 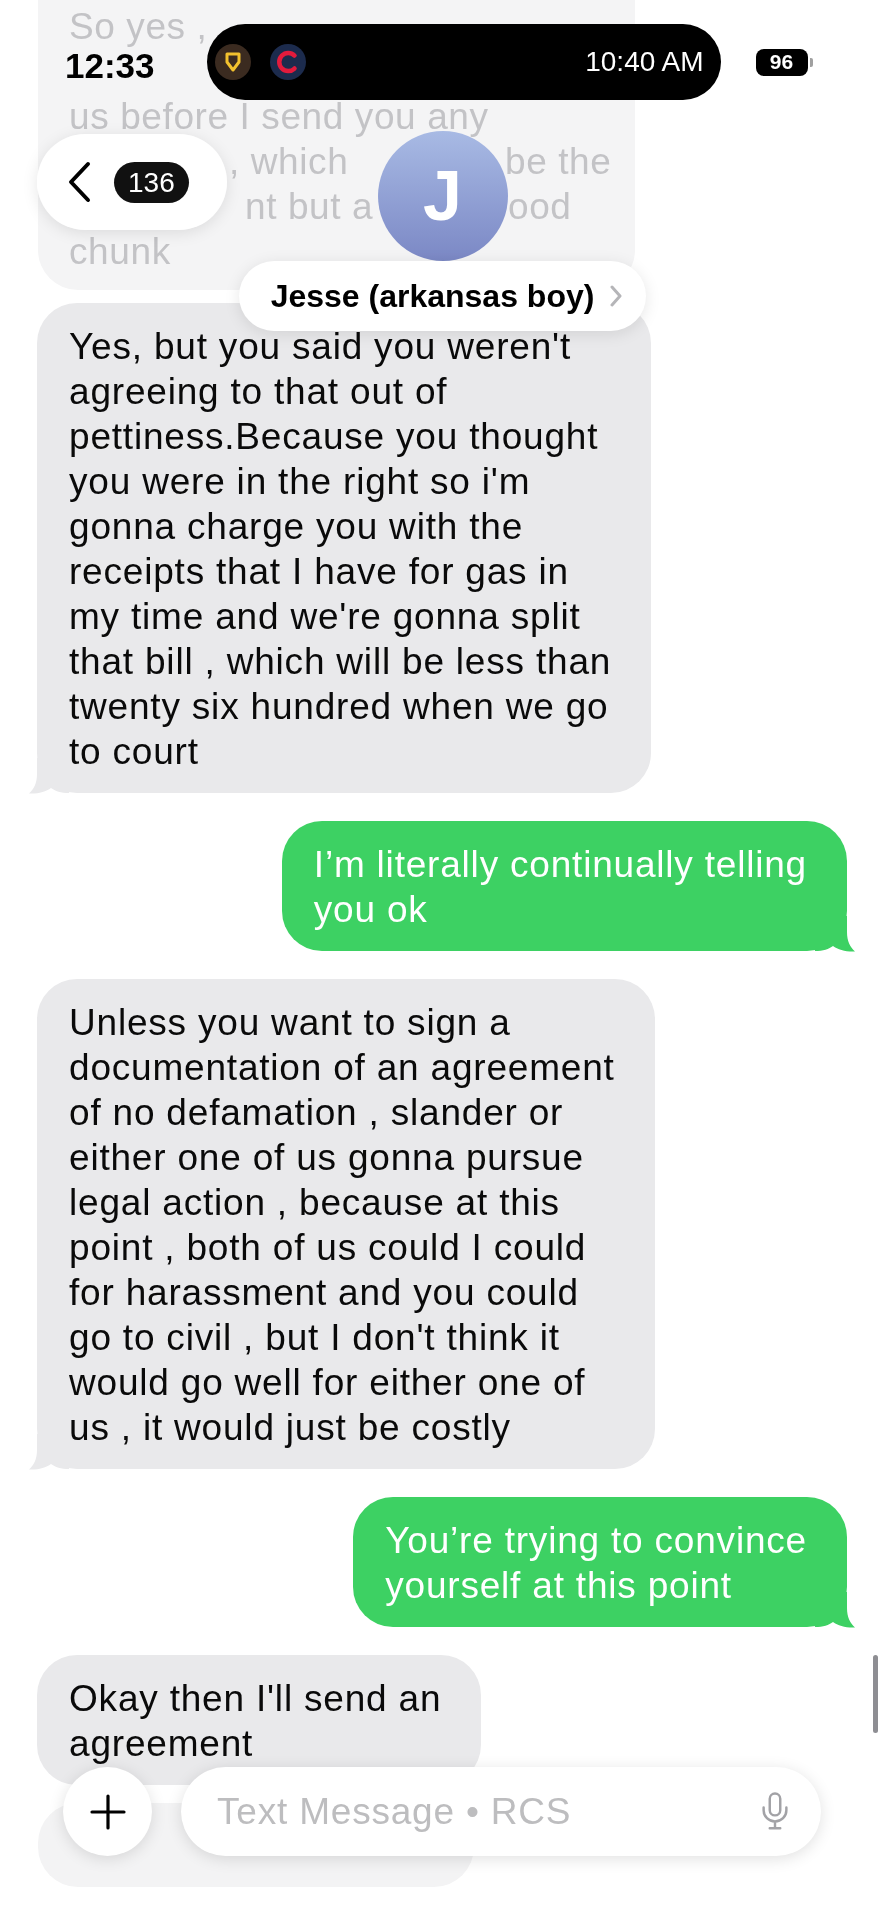 What do you see at coordinates (342, 1225) in the screenshot?
I see `message-text: Unless you want to sign a documentation of an agreement of no defamation , slander or either one of us gonna pursue legal action , because at this point , both of us could I could for harassment and you could go to civil , but I don't think it would go well for either one of us , it would just be costly` at bounding box center [342, 1225].